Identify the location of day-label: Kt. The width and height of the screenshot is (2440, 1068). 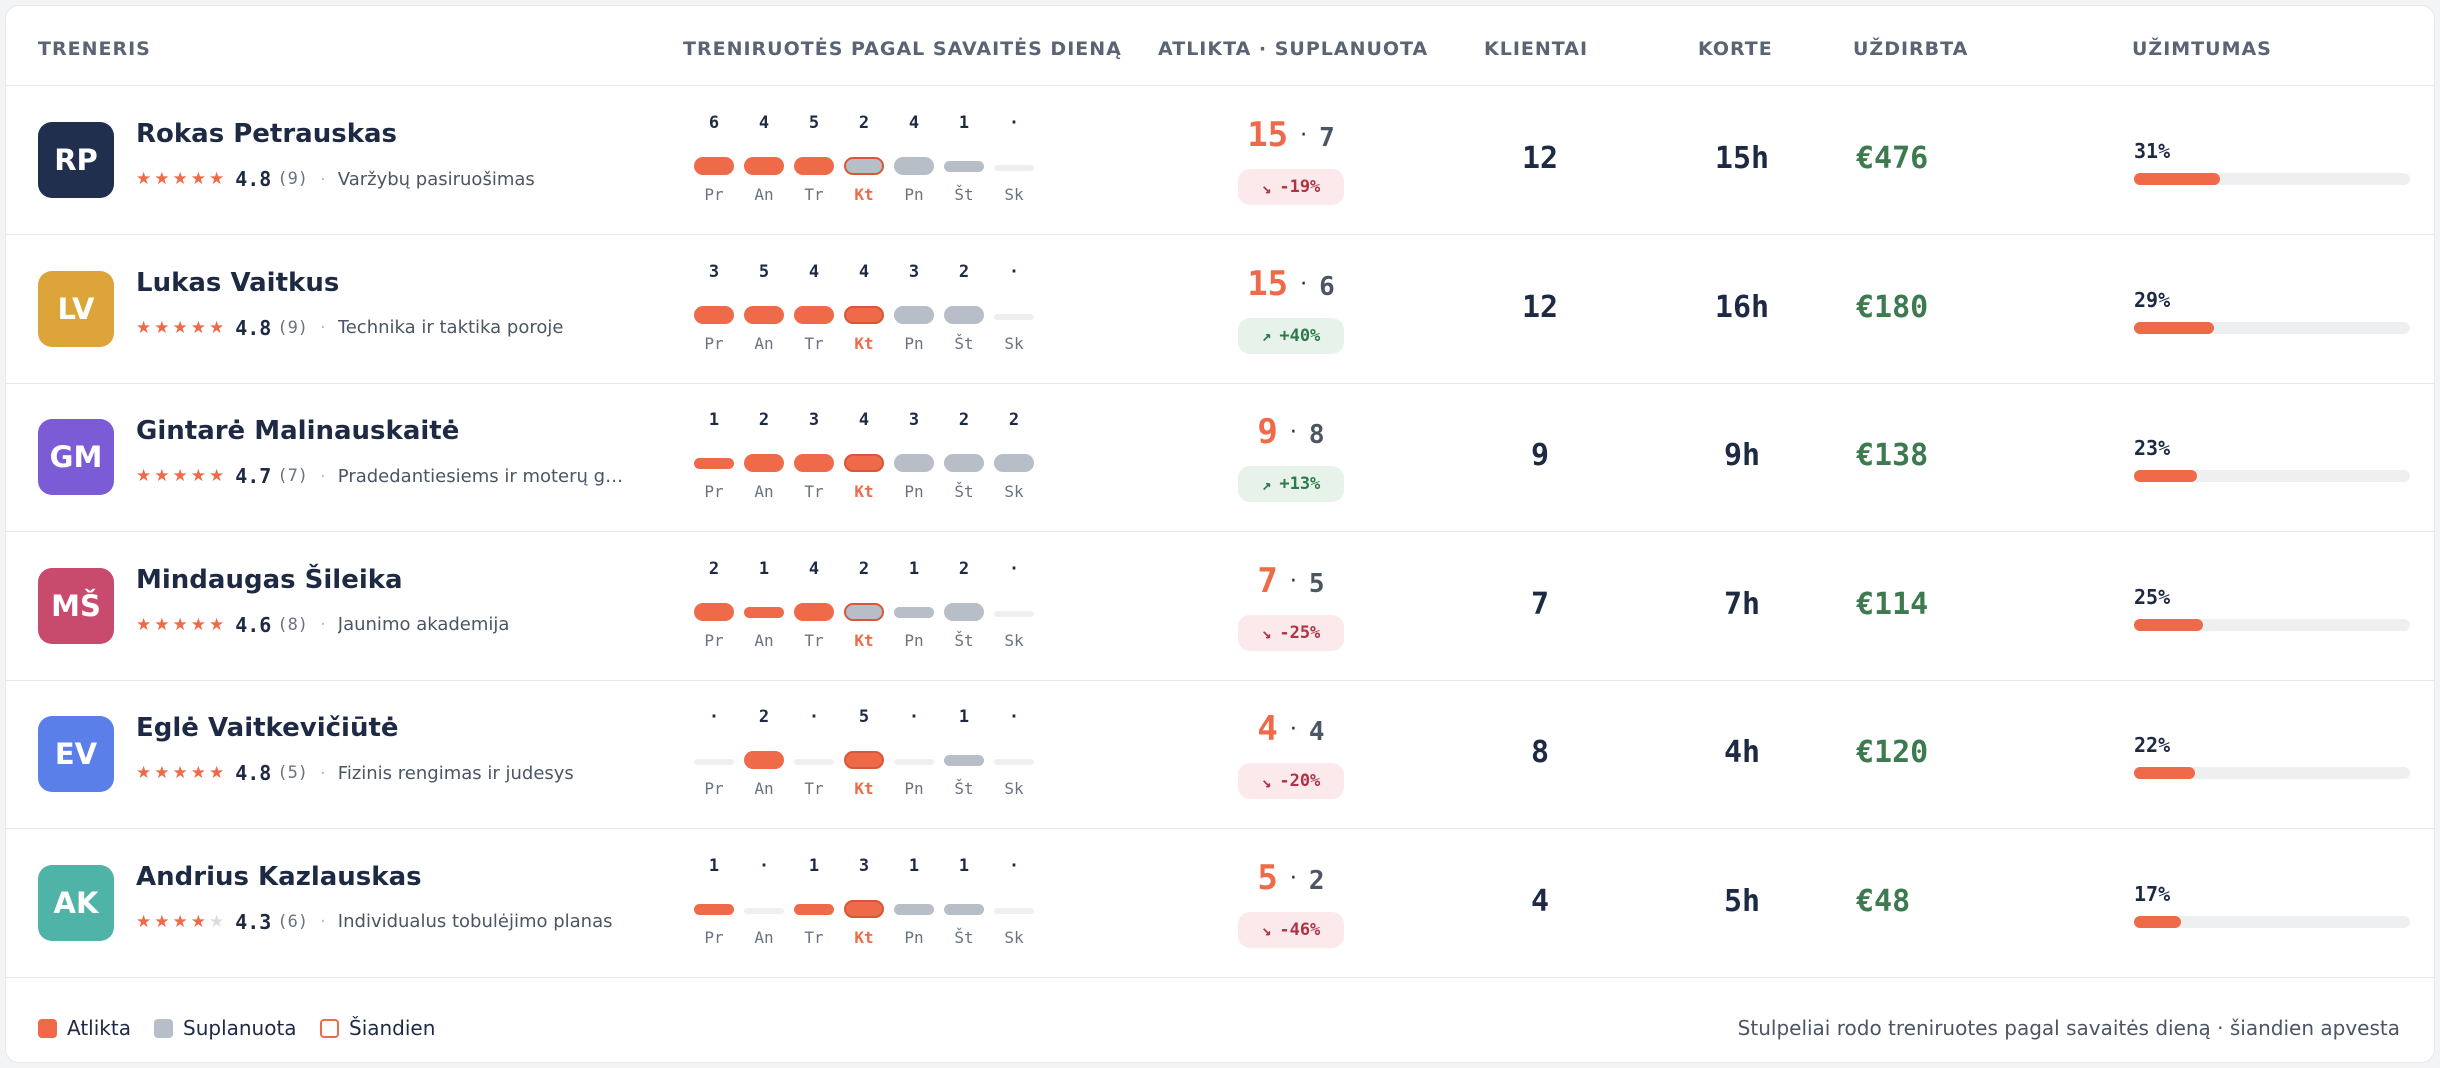
(864, 788).